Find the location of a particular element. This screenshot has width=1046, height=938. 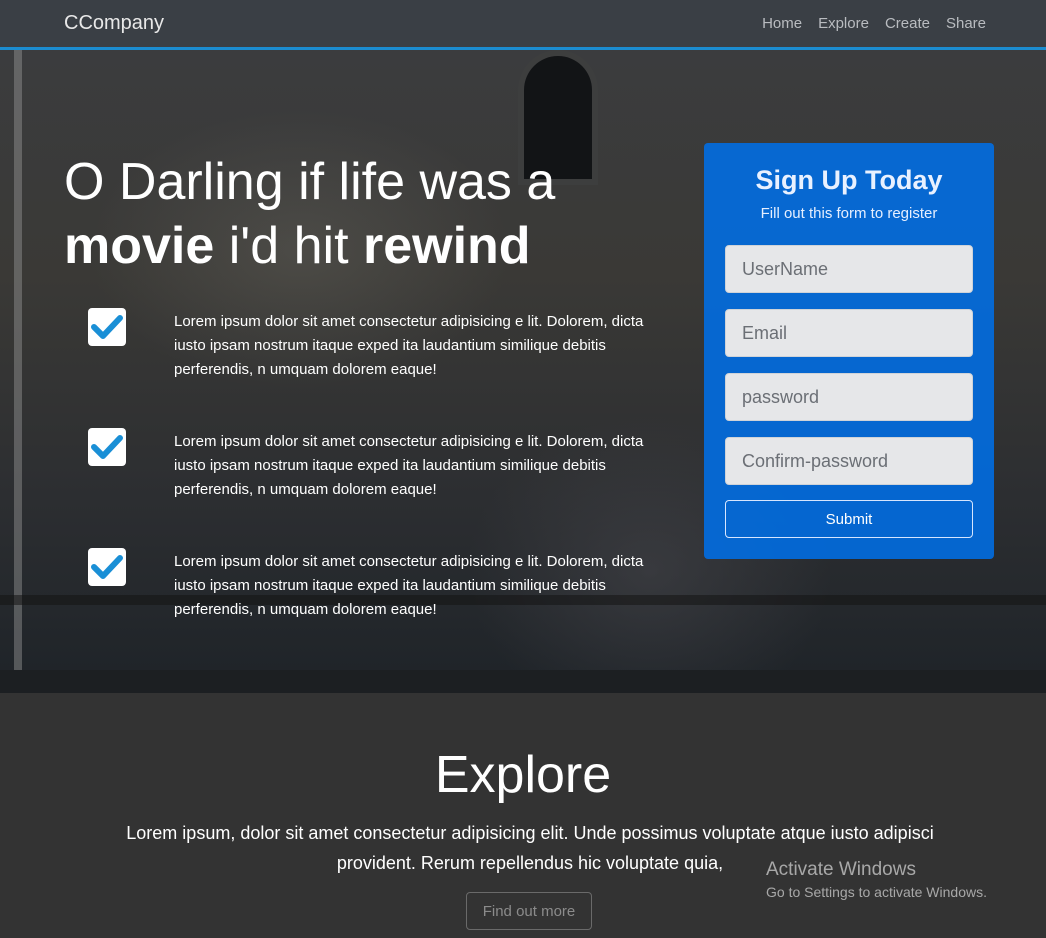

username-input is located at coordinates (849, 269).